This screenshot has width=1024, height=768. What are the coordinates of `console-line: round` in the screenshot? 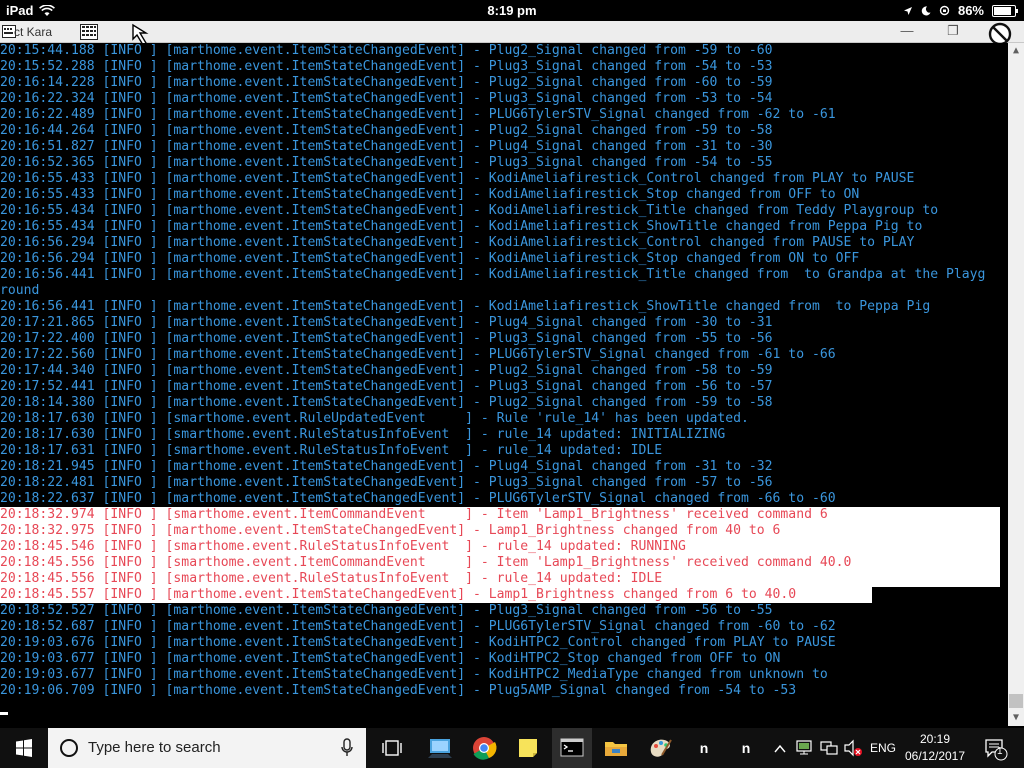 It's located at (20, 290).